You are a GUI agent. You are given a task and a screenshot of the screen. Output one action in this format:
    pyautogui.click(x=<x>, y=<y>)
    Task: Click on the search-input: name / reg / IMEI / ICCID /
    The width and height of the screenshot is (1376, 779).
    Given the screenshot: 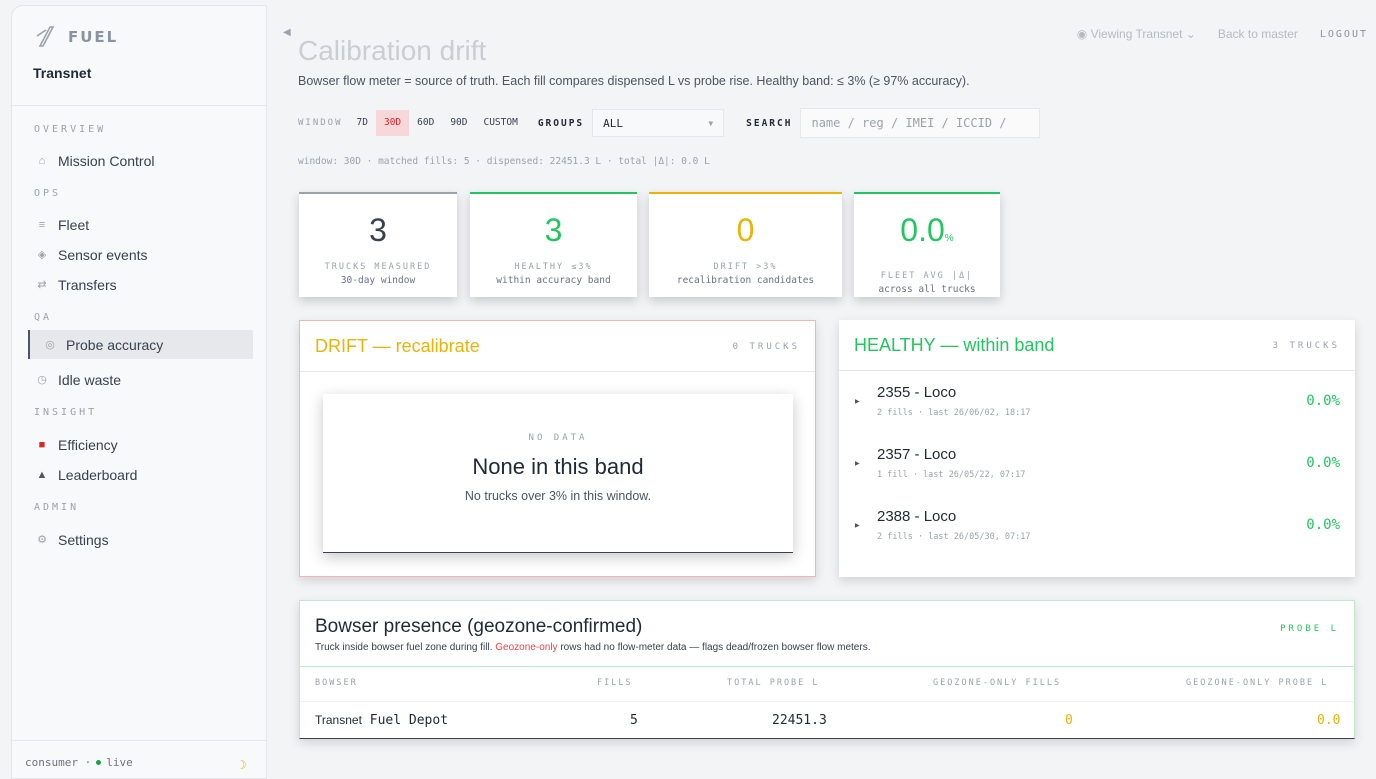 What is the action you would take?
    pyautogui.click(x=920, y=123)
    